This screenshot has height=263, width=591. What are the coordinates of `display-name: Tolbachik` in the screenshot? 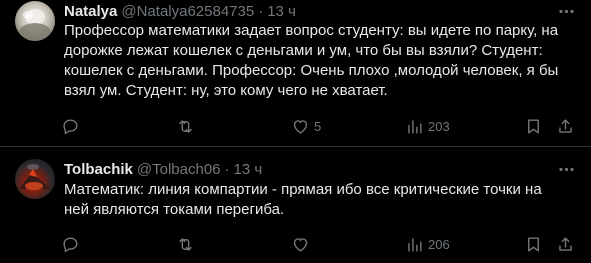 It's located at (98, 169).